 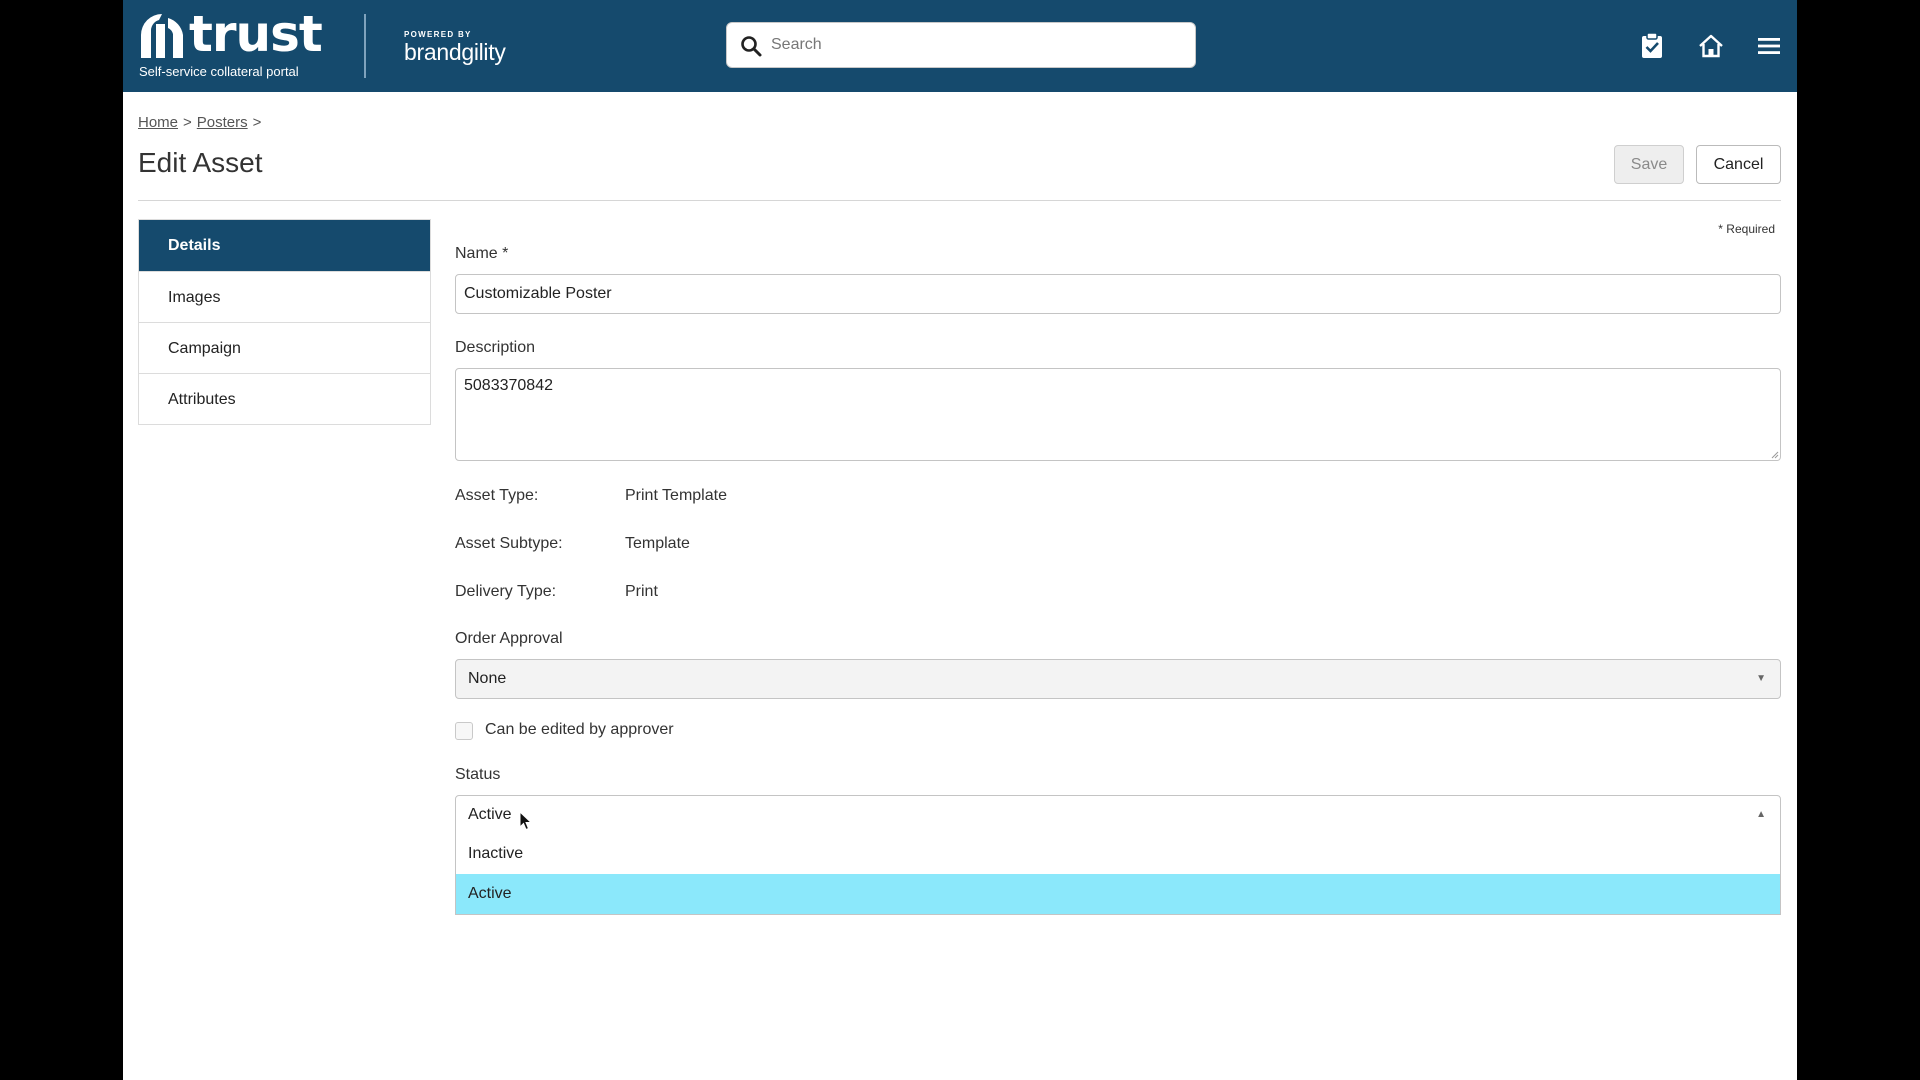 I want to click on status-dropdown-list: Inactive Active, so click(x=1118, y=874).